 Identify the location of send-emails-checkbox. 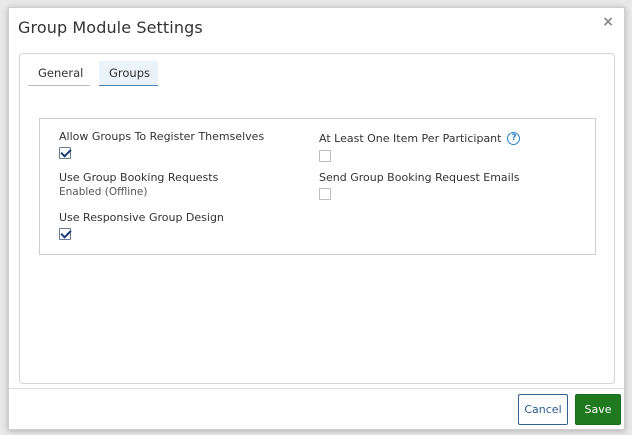
(325, 194).